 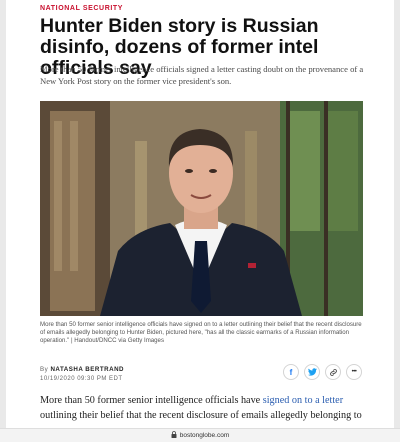 What do you see at coordinates (44, 369) in the screenshot?
I see `byline-prefix: By` at bounding box center [44, 369].